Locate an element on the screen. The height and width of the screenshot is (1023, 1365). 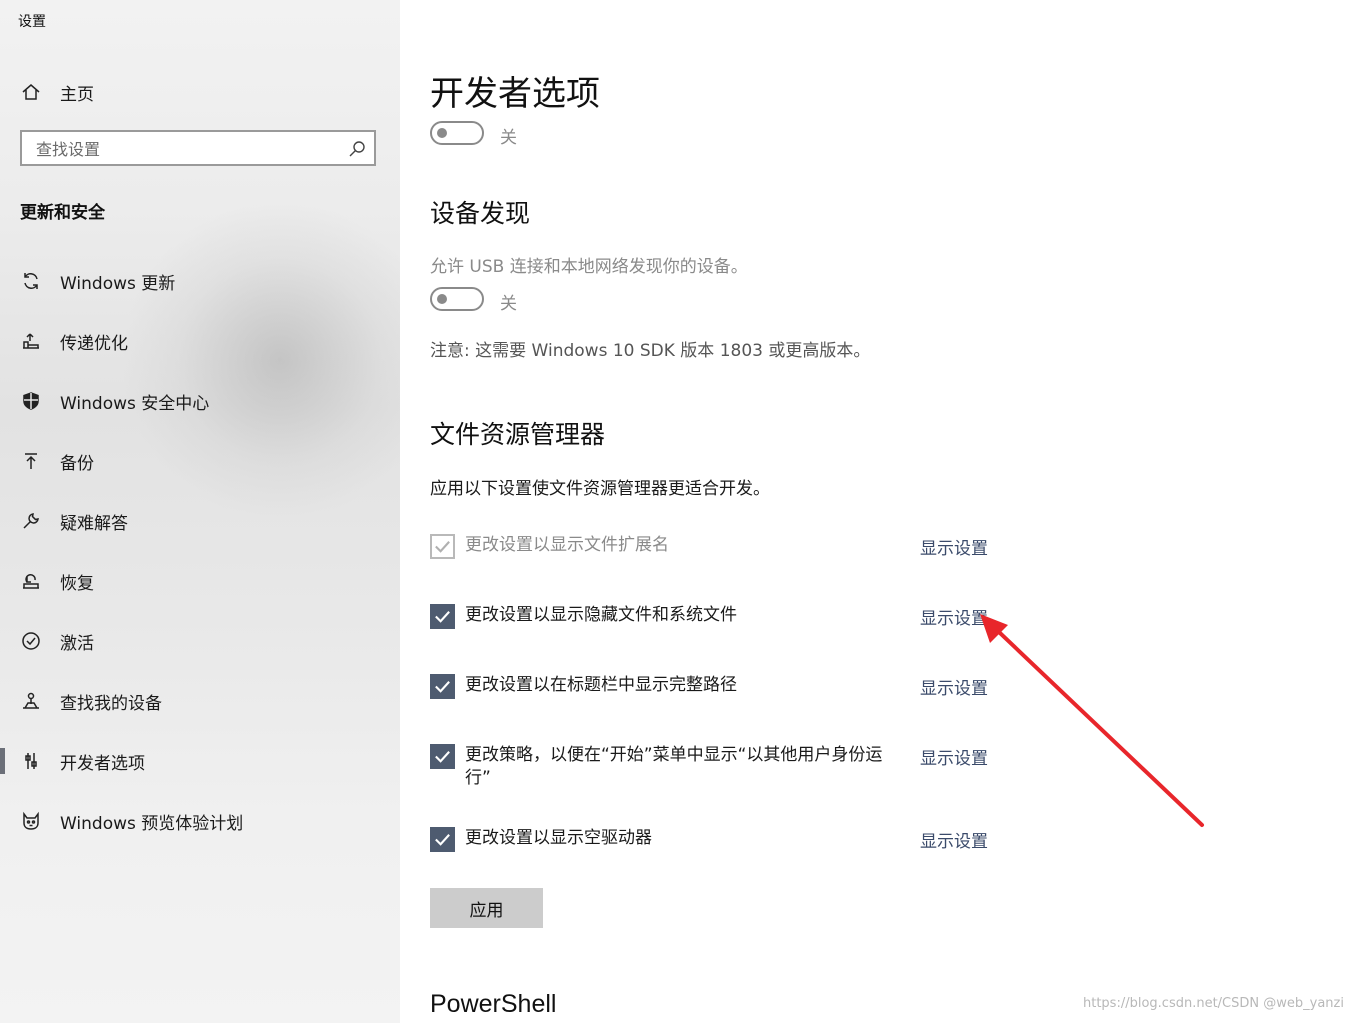
device-discovery-description: 允许 USB 连接和本地网络发现你的设备。 is located at coordinates (589, 267).